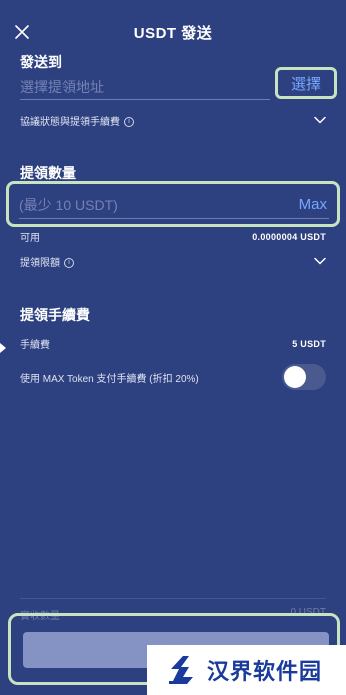  I want to click on withdraw-limit-row: 提領限額 i, so click(173, 261).